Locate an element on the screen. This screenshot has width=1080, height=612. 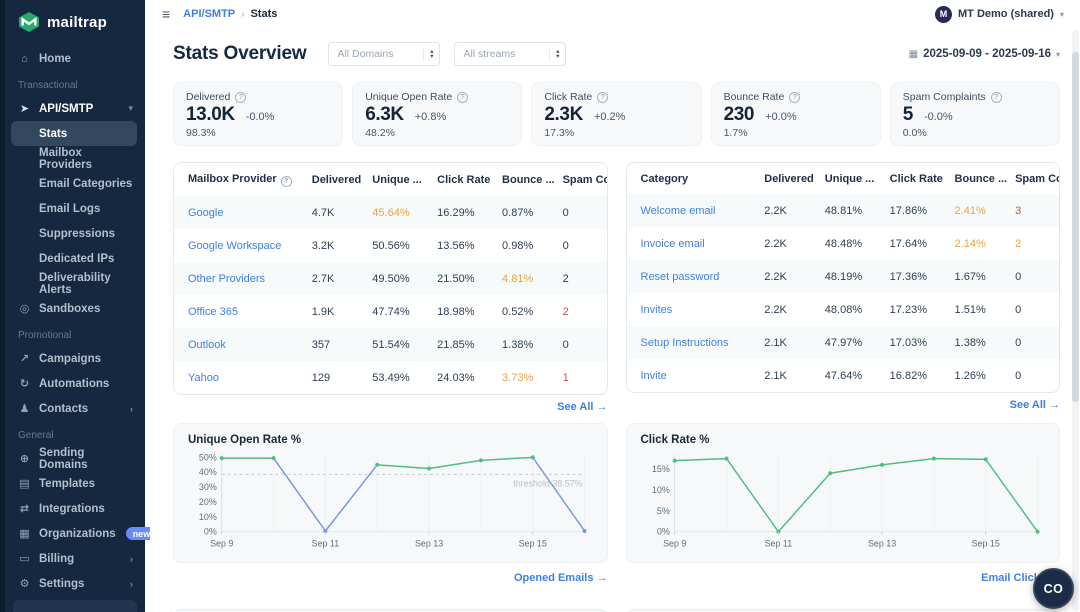
avatar: M is located at coordinates (944, 14).